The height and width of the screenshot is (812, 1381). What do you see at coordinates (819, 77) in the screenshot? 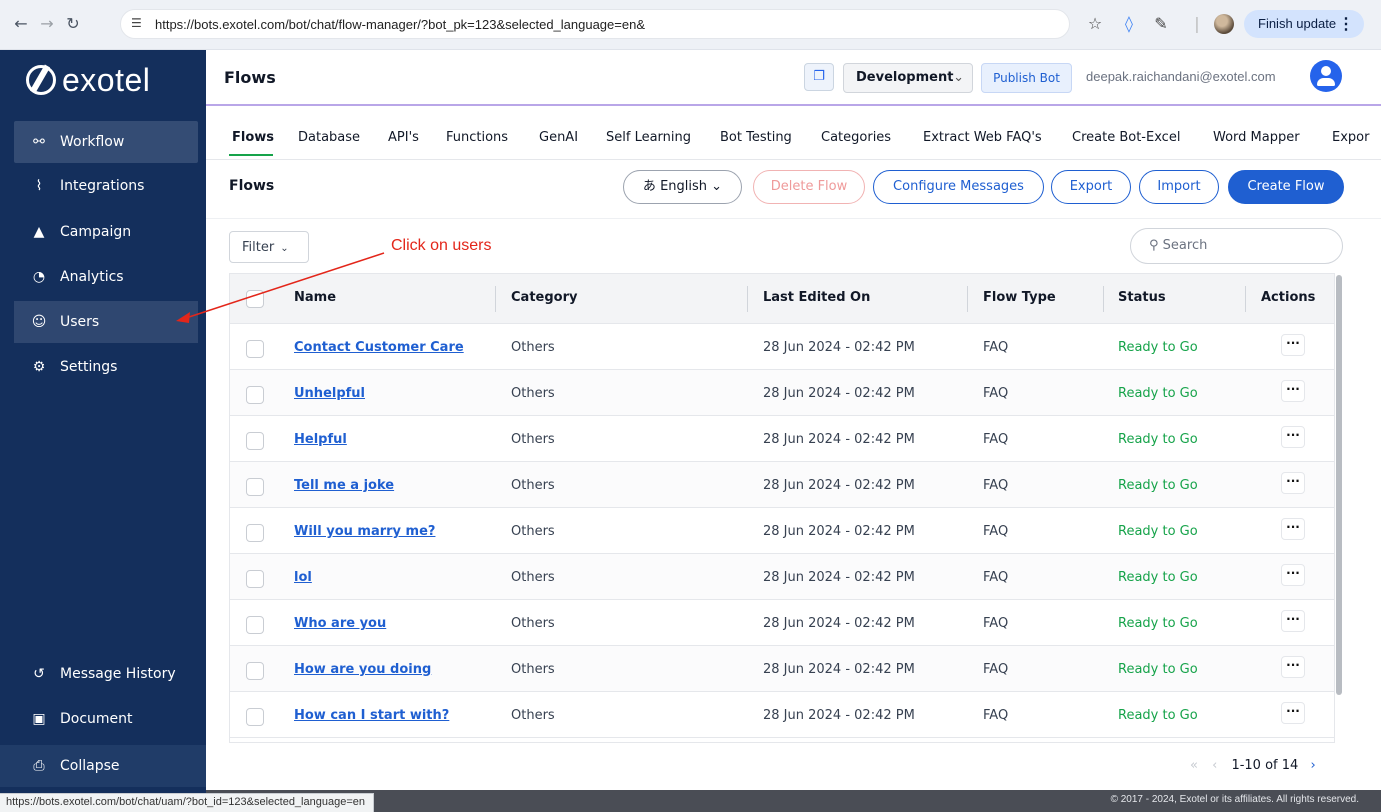
I see `copy-icon: ❐` at bounding box center [819, 77].